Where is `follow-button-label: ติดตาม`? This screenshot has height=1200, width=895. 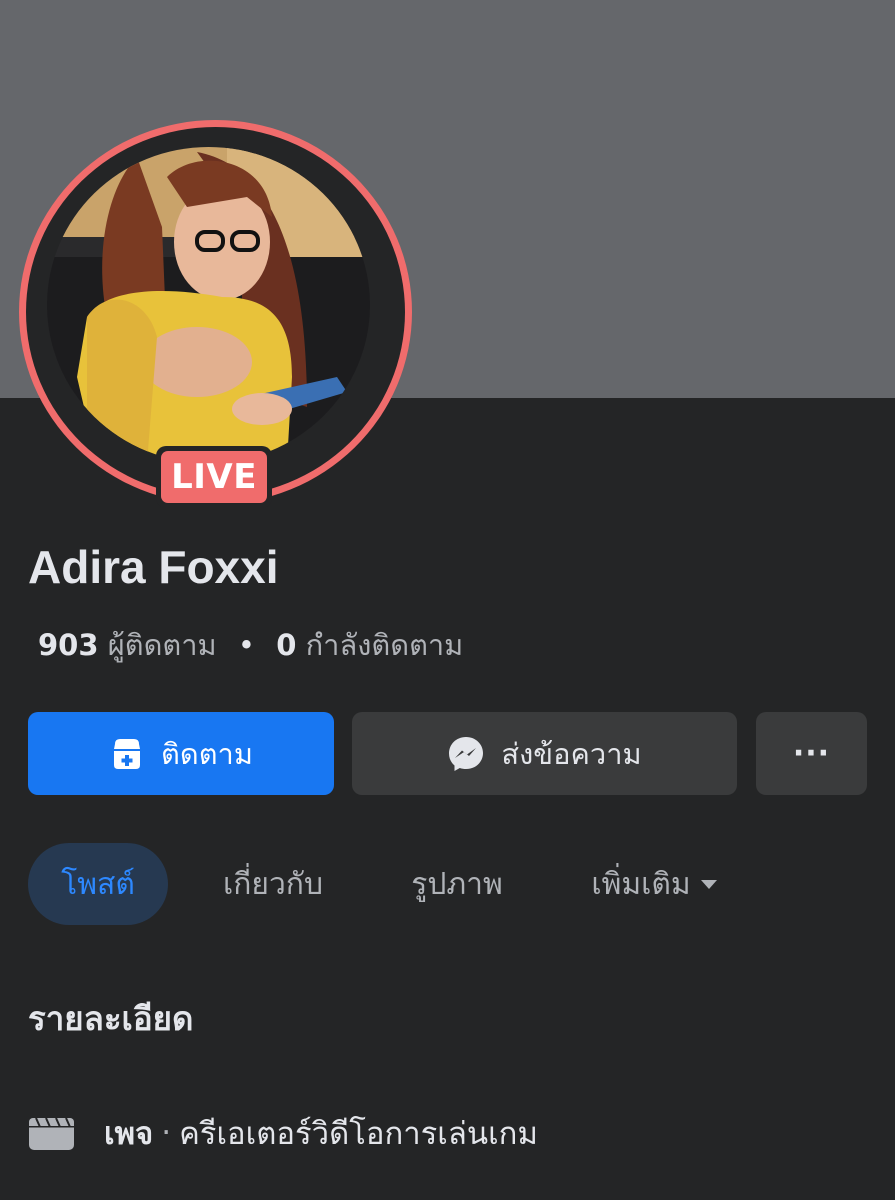
follow-button-label: ติดตาม is located at coordinates (207, 753).